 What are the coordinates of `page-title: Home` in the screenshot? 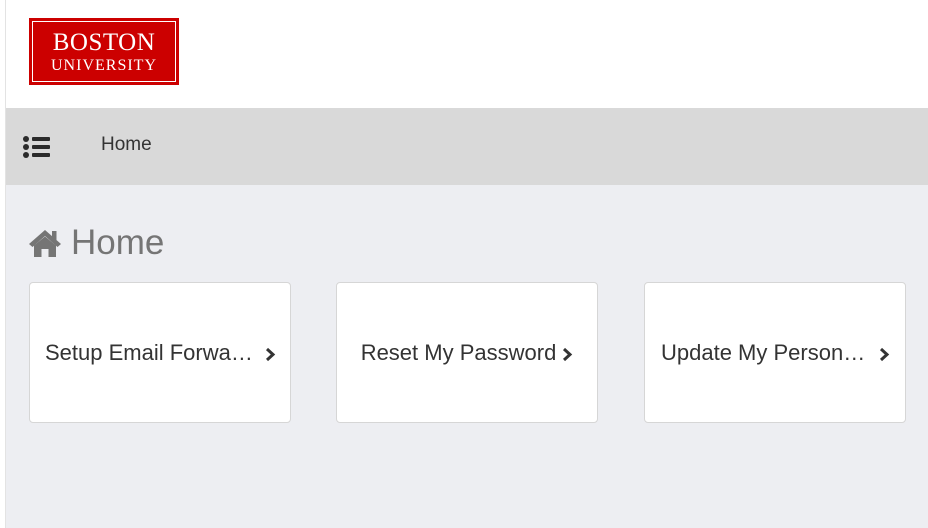 It's located at (96, 243).